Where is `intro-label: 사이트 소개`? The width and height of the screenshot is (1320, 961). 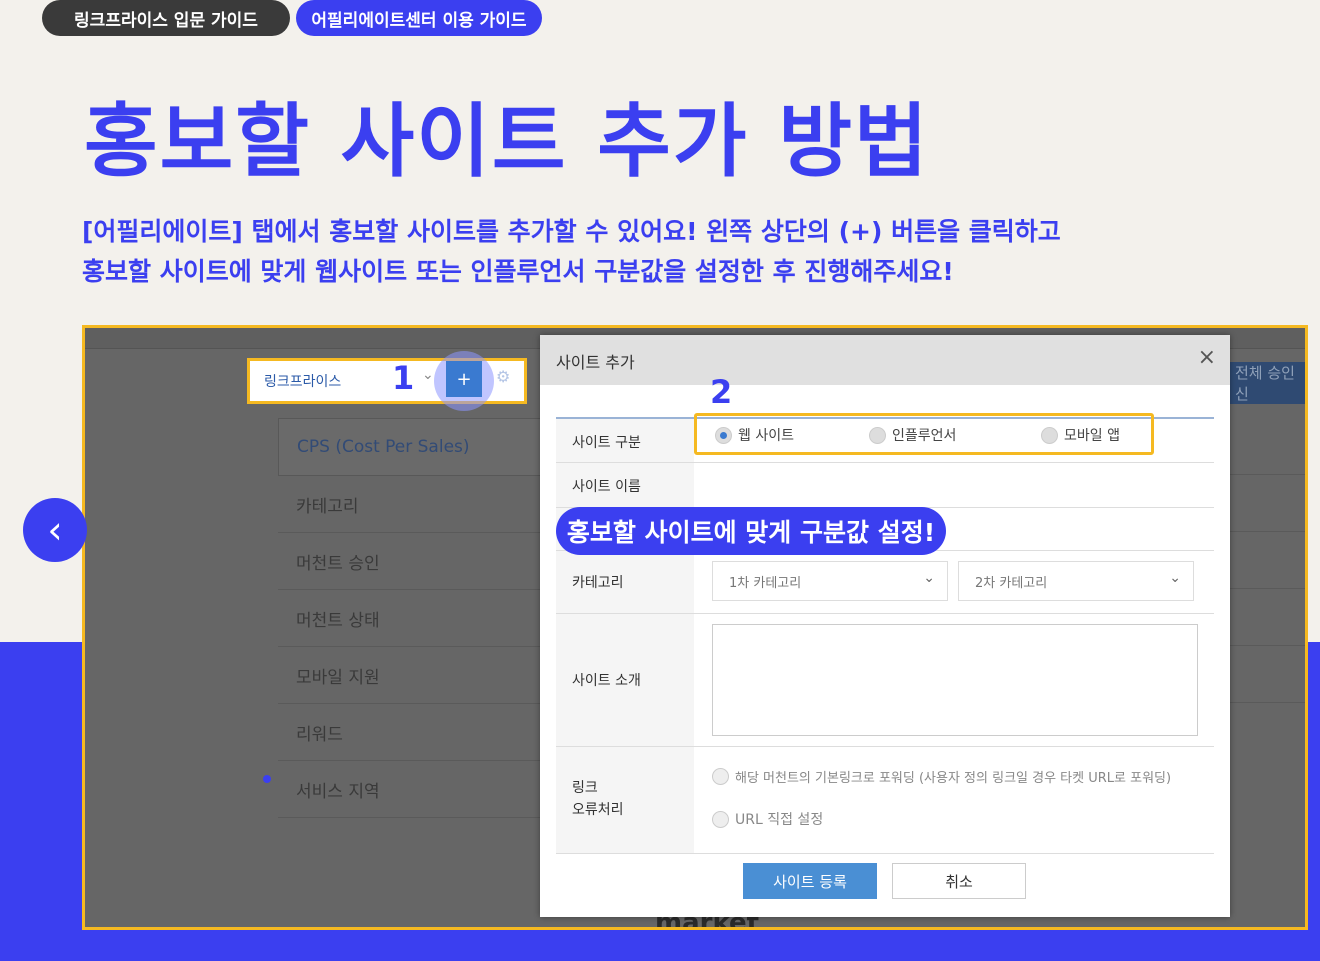 intro-label: 사이트 소개 is located at coordinates (606, 681).